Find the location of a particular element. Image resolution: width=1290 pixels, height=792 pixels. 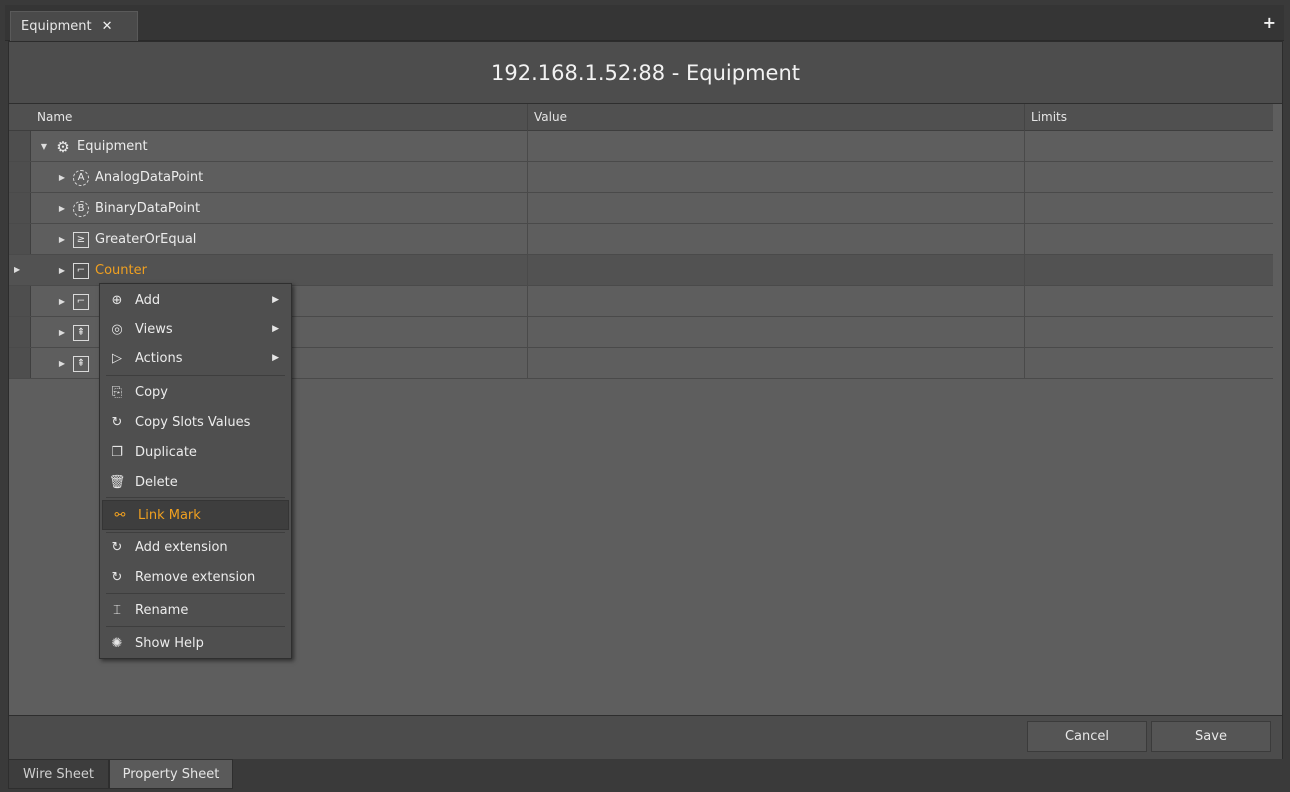

tree-node-label: Equipment is located at coordinates (112, 146).